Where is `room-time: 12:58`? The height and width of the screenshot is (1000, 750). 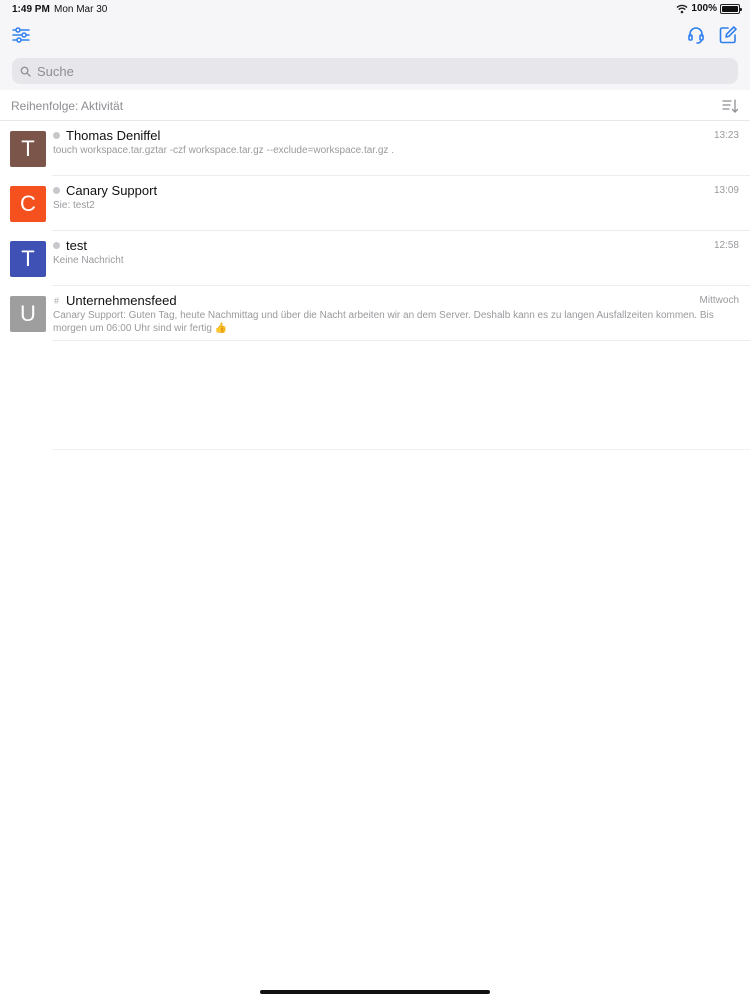 room-time: 12:58 is located at coordinates (726, 245).